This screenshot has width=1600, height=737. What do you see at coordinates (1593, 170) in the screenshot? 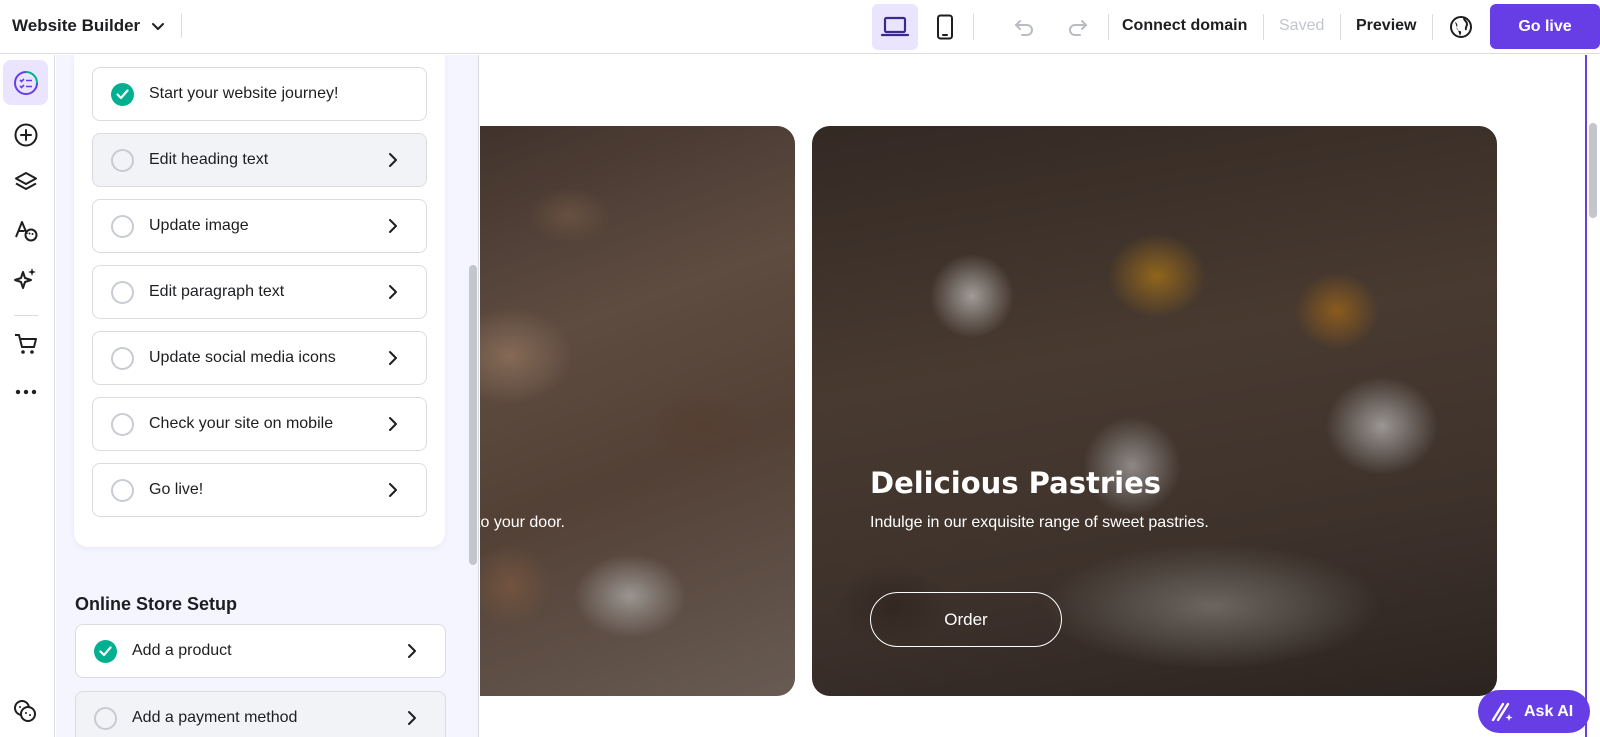
I see `canvas-scrollbar-thumb` at bounding box center [1593, 170].